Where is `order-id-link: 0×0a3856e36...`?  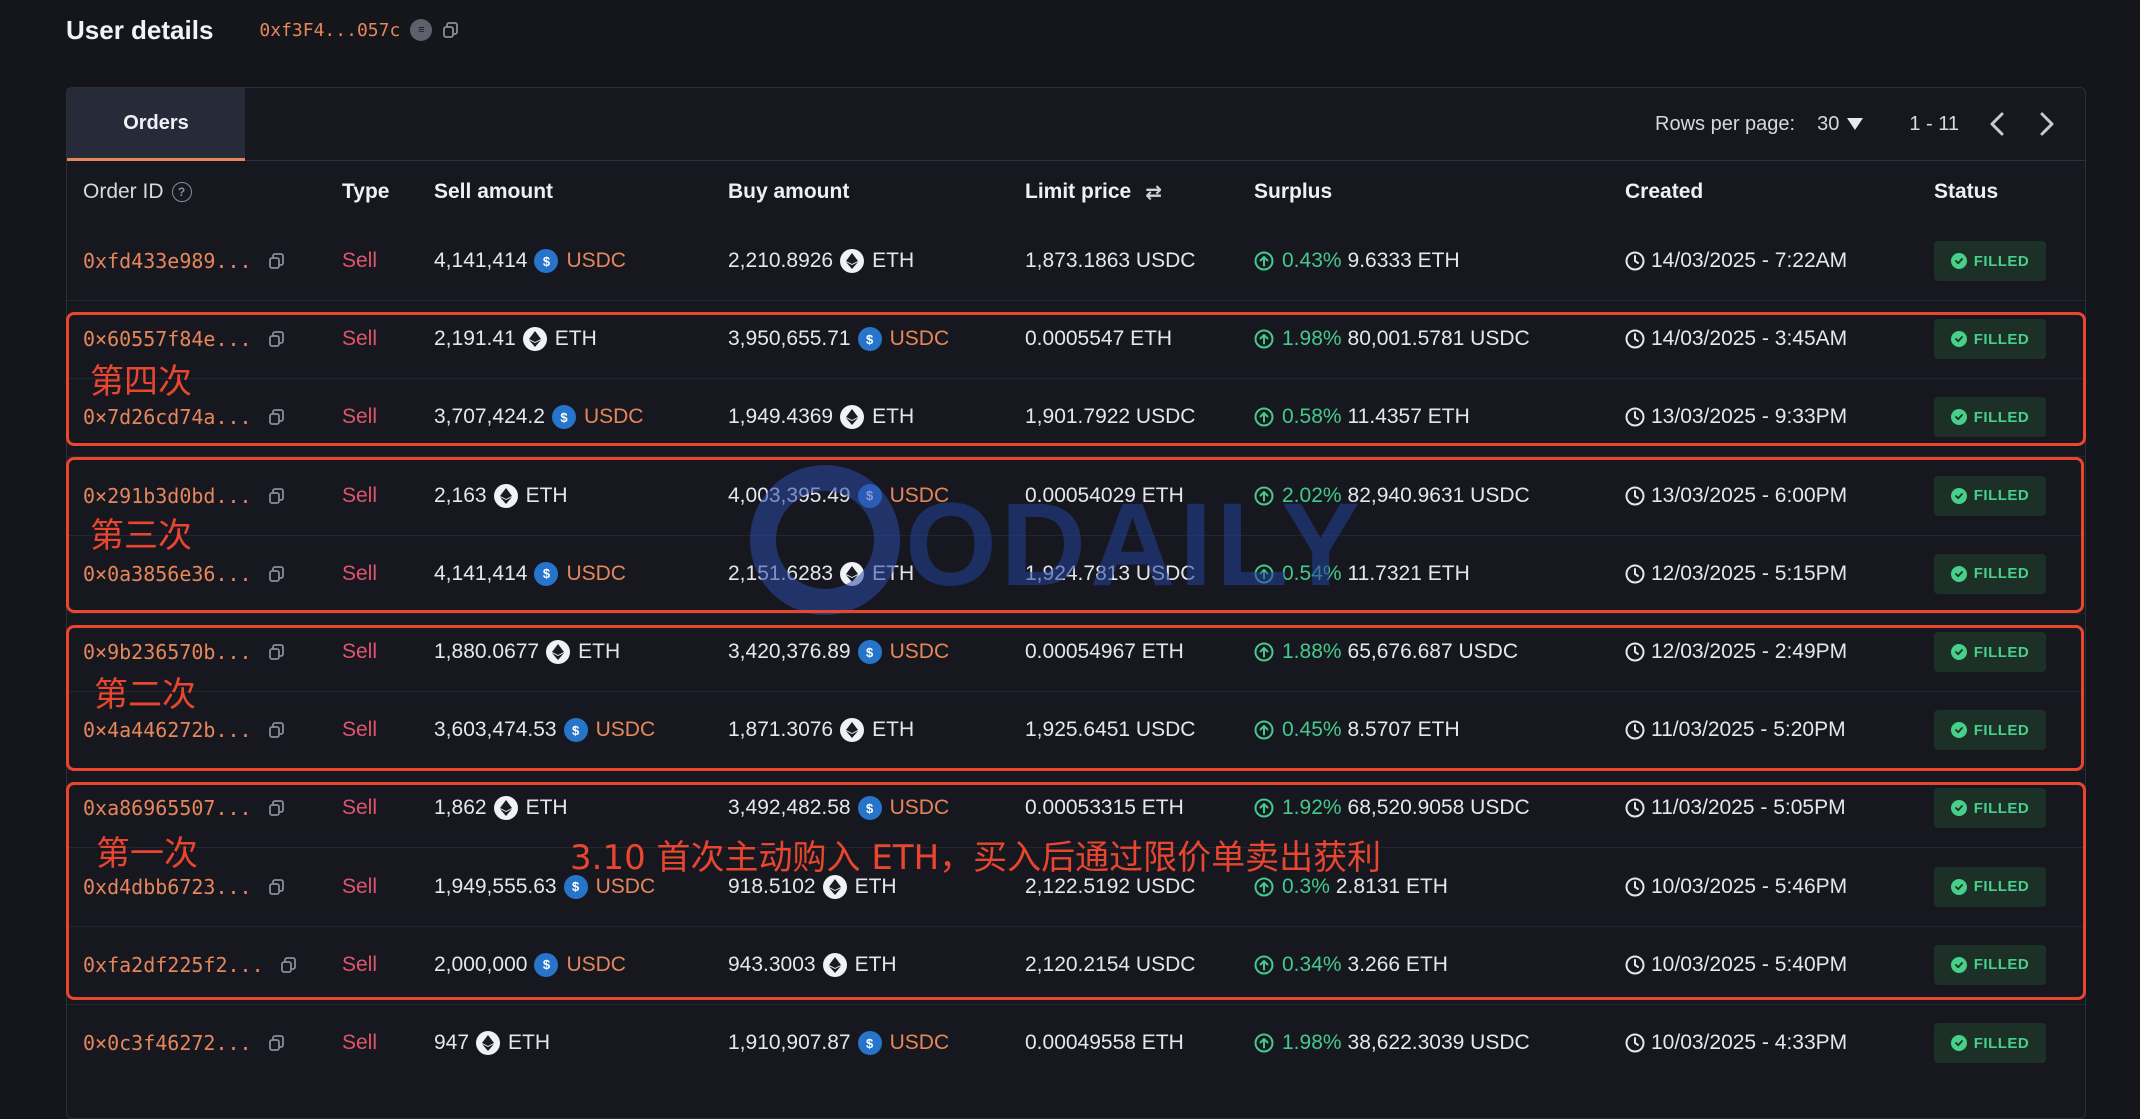
order-id-link: 0×0a3856e36... is located at coordinates (167, 574).